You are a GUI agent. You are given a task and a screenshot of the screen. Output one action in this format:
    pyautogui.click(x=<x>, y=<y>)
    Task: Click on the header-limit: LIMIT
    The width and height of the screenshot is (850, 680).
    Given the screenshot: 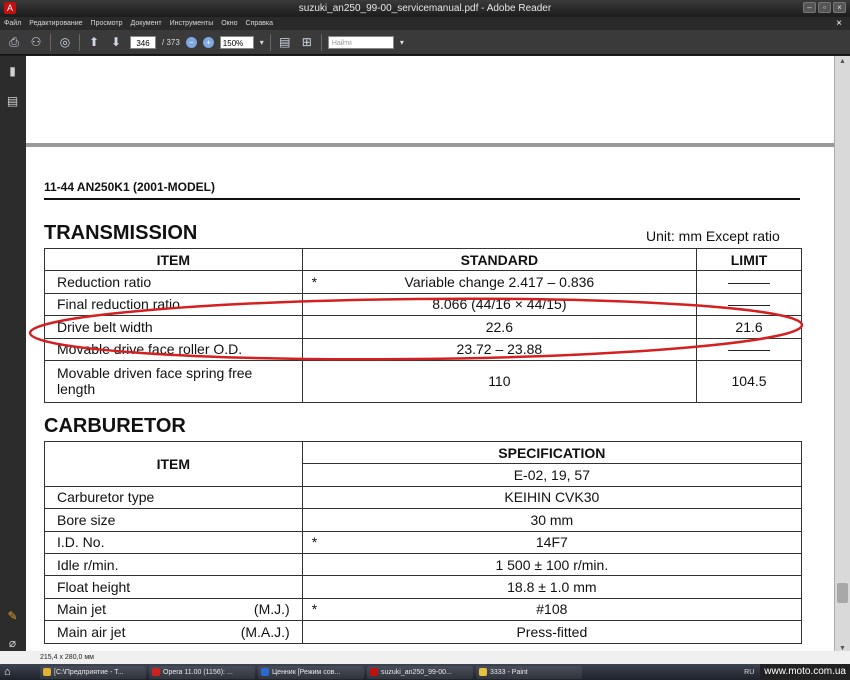 What is the action you would take?
    pyautogui.click(x=749, y=259)
    